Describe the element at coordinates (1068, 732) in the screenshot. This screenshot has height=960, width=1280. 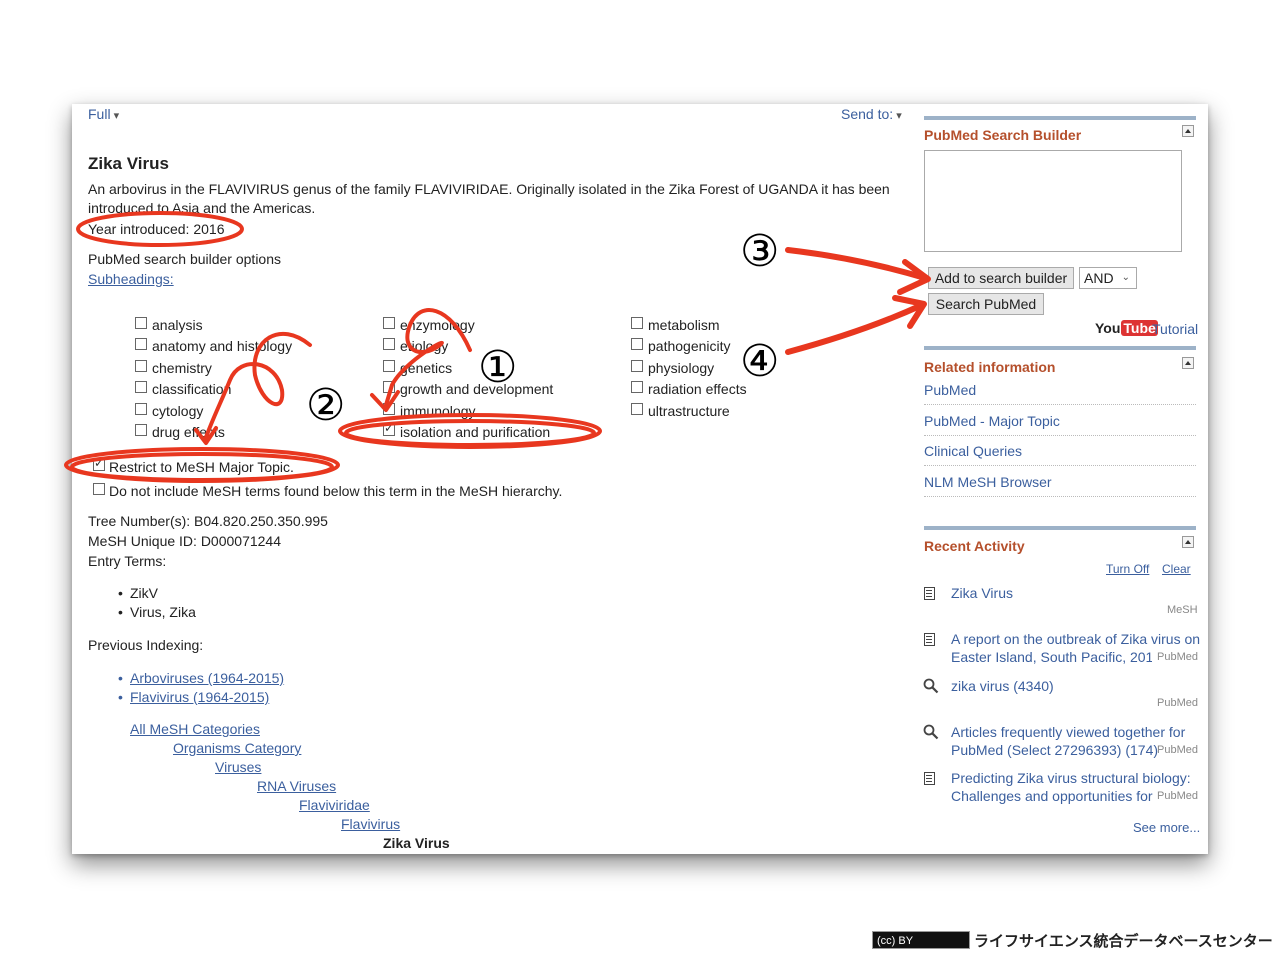
I see `recent-item-title: Articles frequently viewed together for` at that location.